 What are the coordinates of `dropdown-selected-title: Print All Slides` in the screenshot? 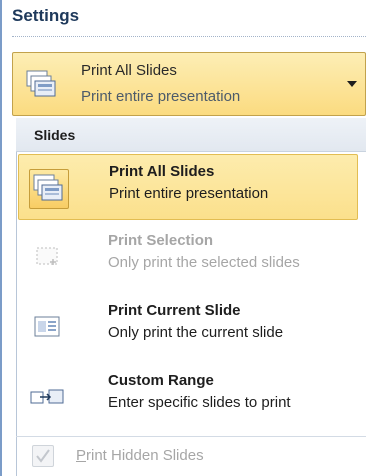 It's located at (129, 70).